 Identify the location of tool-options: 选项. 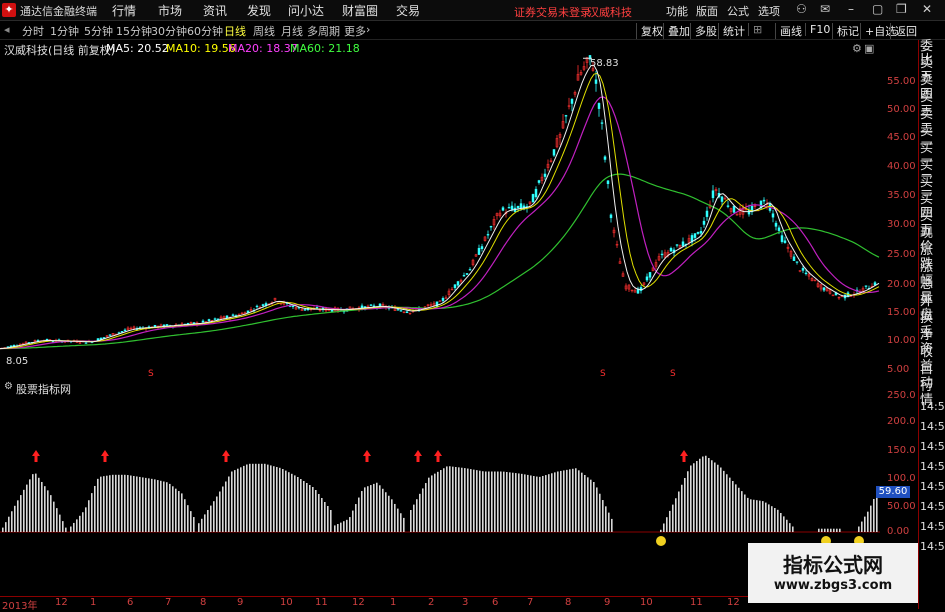
(769, 11).